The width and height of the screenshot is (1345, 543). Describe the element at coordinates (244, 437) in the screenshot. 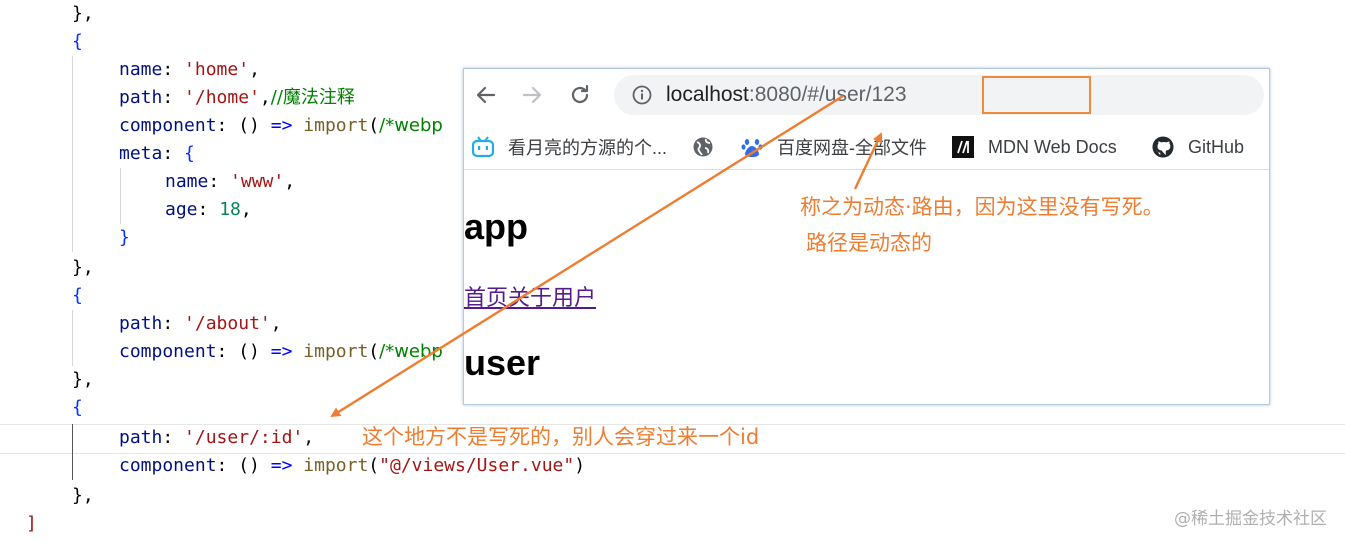

I see `code-token: '/user/:id'` at that location.